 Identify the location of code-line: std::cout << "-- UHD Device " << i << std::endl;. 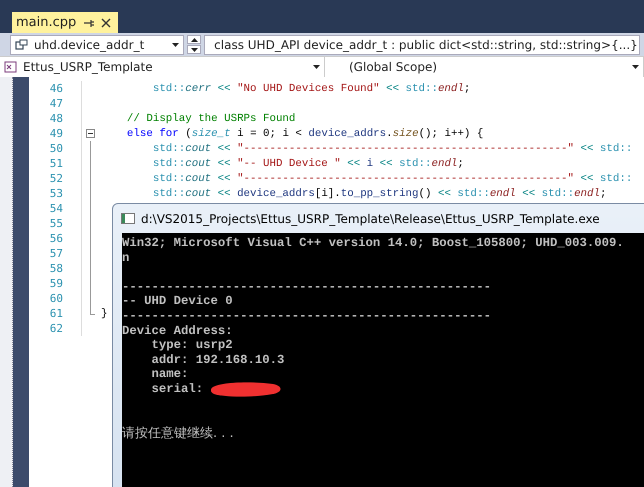
(308, 164).